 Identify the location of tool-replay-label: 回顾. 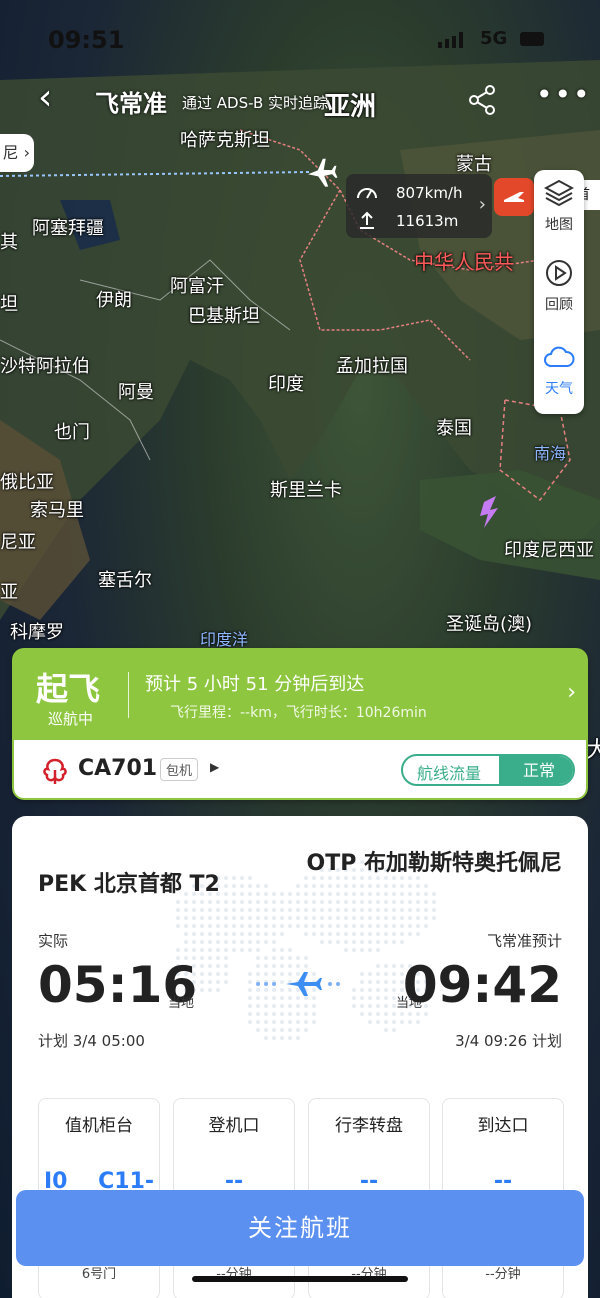
(559, 305).